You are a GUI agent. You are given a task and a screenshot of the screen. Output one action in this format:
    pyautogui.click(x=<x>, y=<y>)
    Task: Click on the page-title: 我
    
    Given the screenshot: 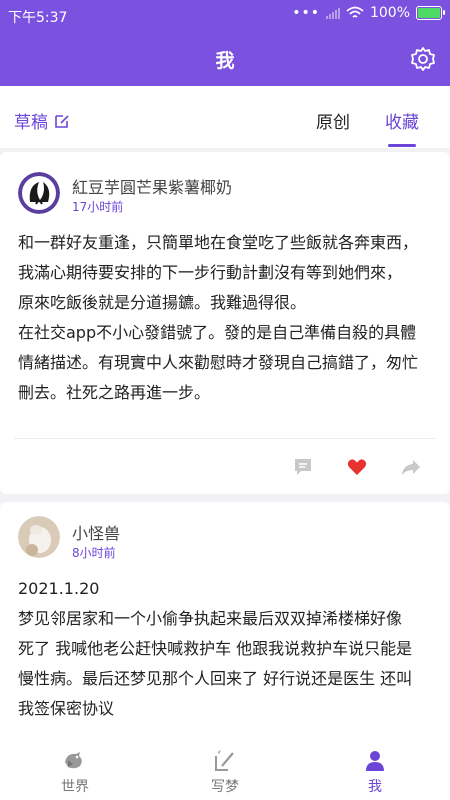 What is the action you would take?
    pyautogui.click(x=225, y=61)
    